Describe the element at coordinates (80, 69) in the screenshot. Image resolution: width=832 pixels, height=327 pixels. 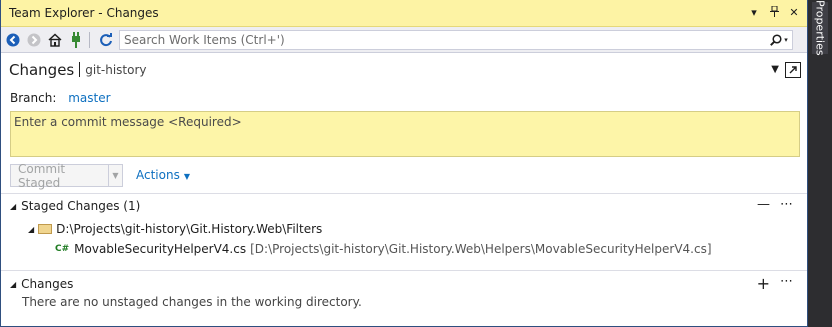
I see `header-divider` at that location.